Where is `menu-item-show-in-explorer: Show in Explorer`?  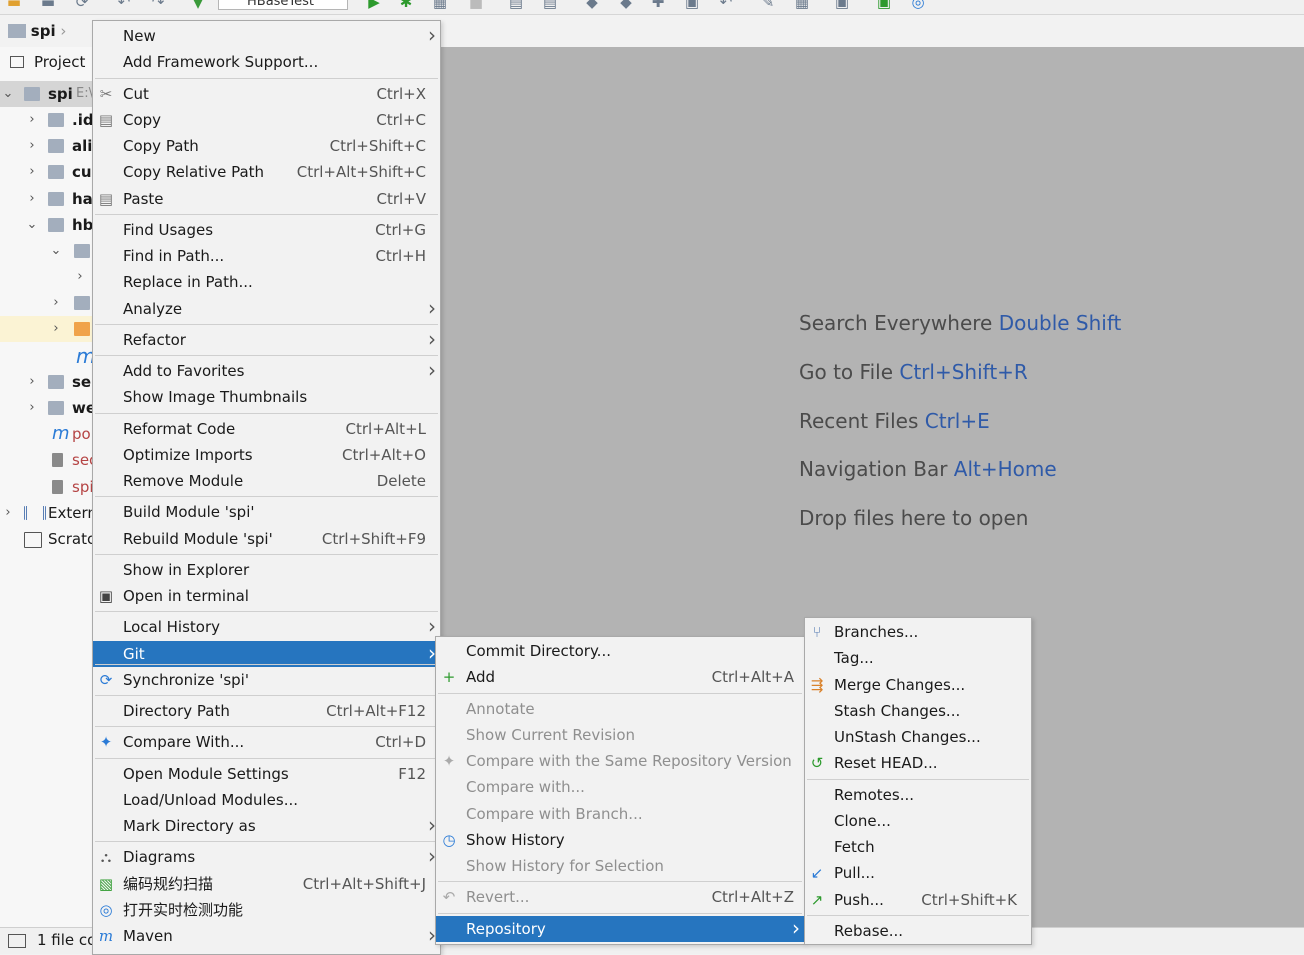
menu-item-show-in-explorer: Show in Explorer is located at coordinates (266, 570).